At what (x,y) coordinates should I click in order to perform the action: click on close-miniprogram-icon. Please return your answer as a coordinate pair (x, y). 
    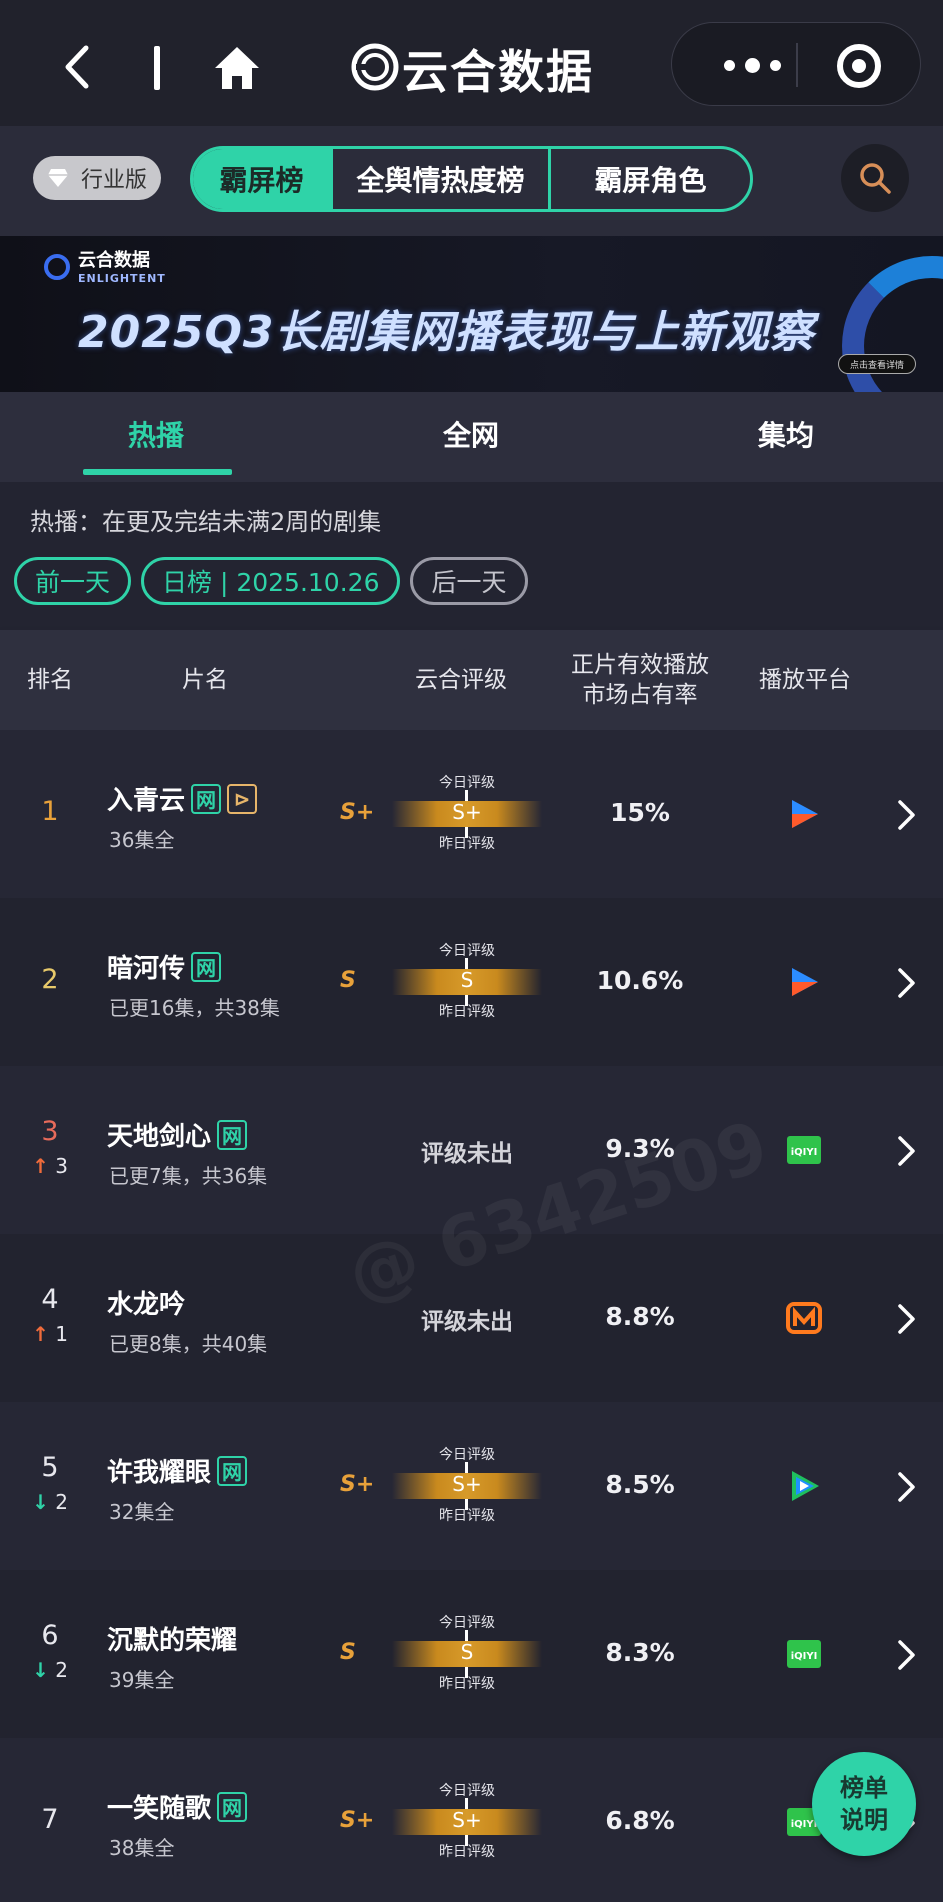
    Looking at the image, I should click on (859, 66).